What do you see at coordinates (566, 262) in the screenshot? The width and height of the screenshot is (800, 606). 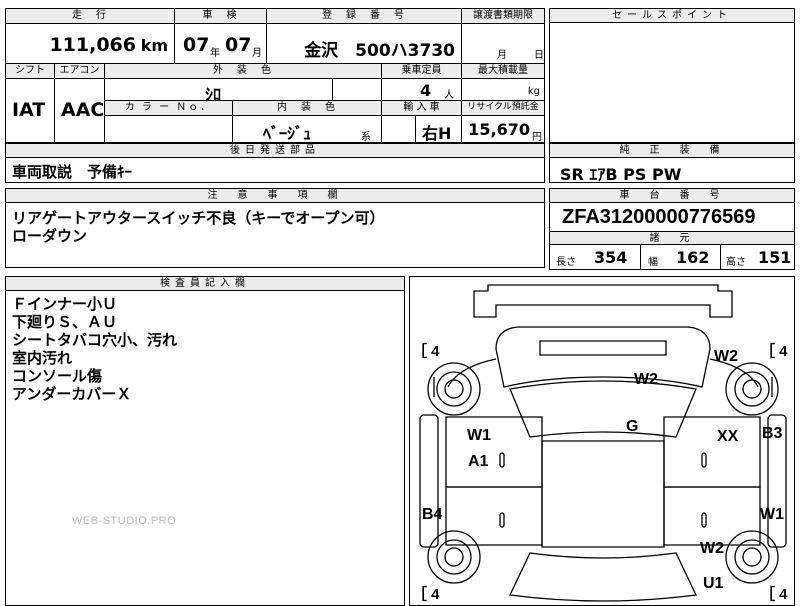 I see `length-label: 長さ` at bounding box center [566, 262].